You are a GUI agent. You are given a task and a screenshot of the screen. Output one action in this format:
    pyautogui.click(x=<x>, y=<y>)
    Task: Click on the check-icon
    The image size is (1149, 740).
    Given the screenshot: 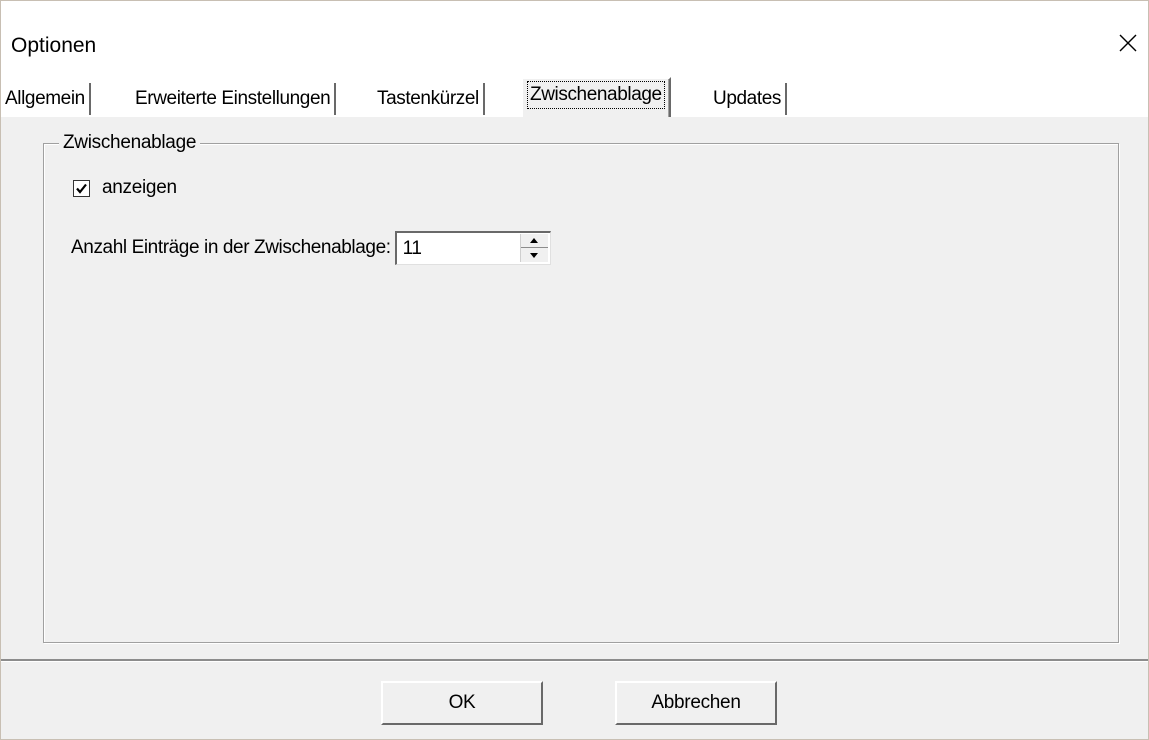 What is the action you would take?
    pyautogui.click(x=81, y=188)
    